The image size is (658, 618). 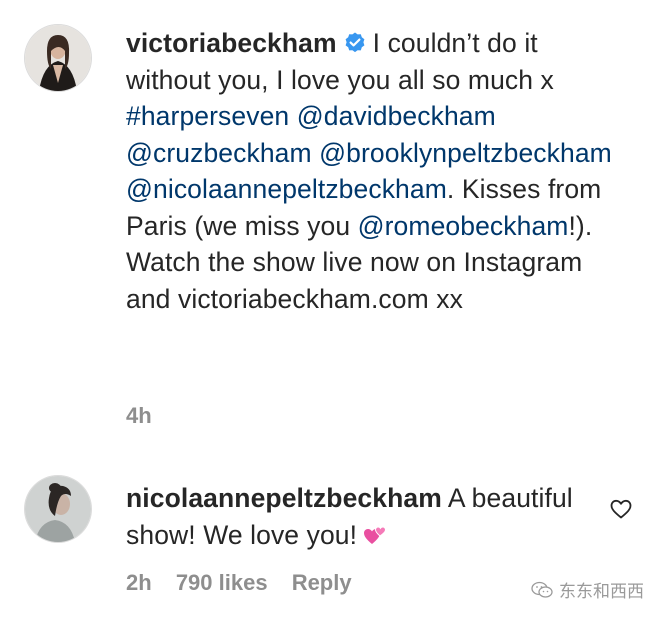 What do you see at coordinates (322, 582) in the screenshot?
I see `reply-button: Reply` at bounding box center [322, 582].